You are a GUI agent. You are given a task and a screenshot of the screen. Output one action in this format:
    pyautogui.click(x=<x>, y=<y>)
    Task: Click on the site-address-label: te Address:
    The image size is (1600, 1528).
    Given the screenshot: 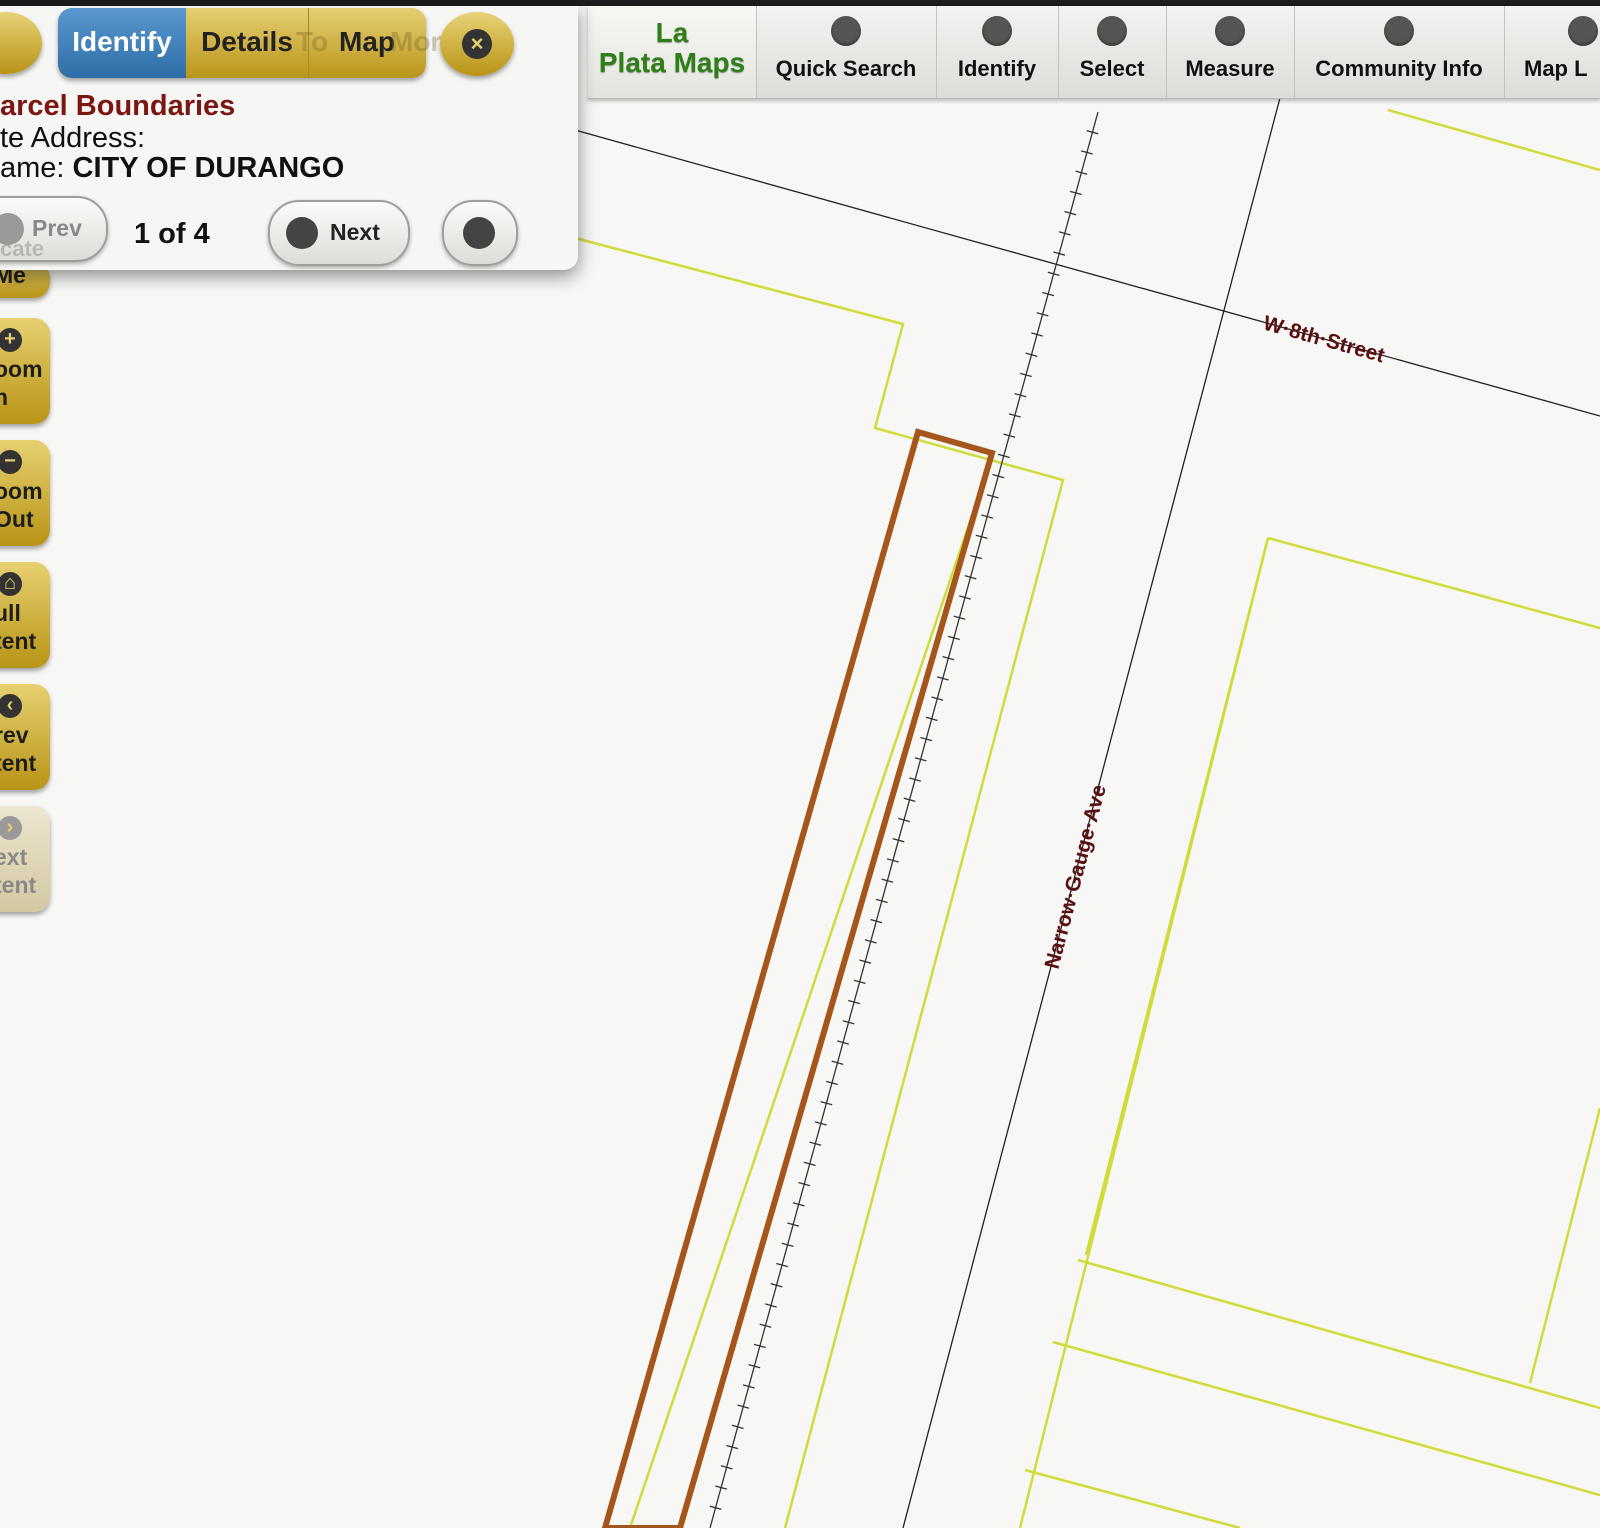 What is the action you would take?
    pyautogui.click(x=73, y=138)
    